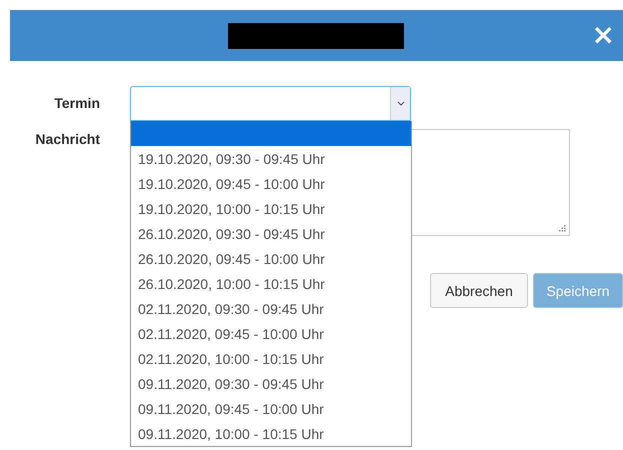  I want to click on dropdown-option: 09.11.2020, 09:45 - 10:00 Uhr, so click(271, 408).